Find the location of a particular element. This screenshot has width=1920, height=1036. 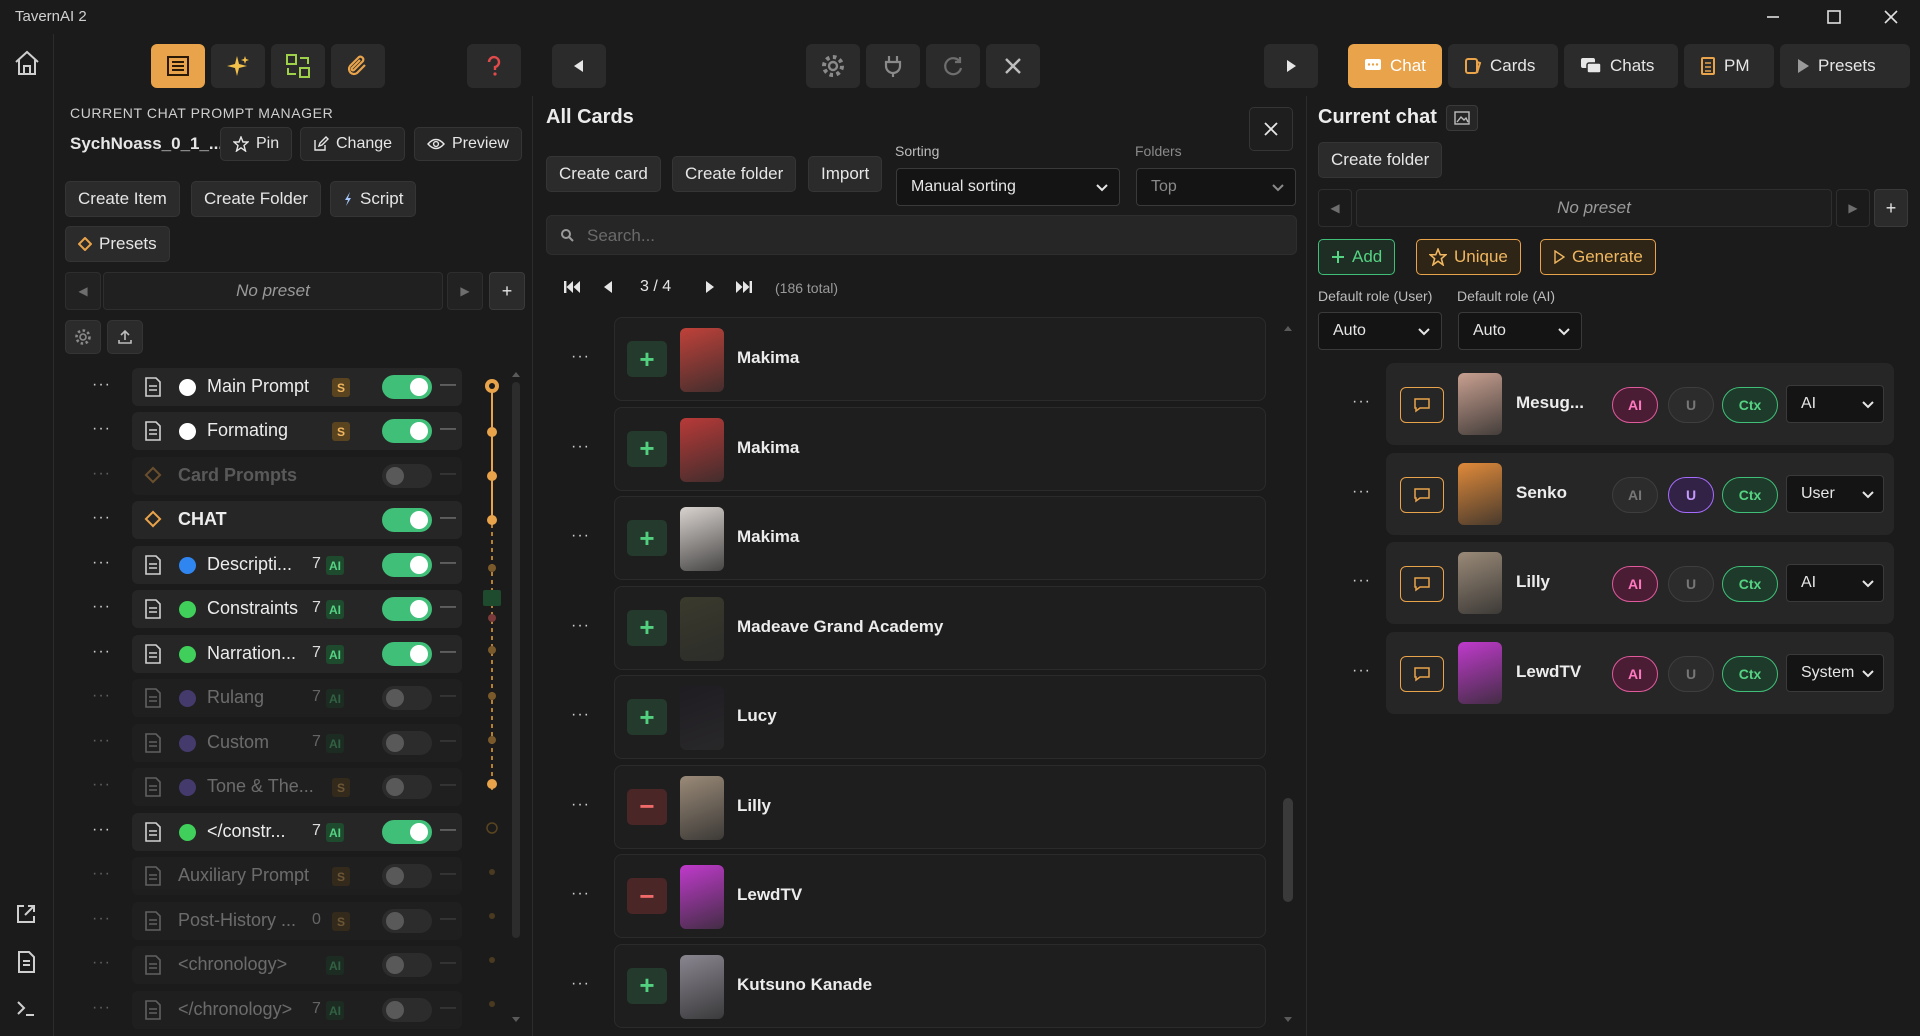

tab-presets: Presets is located at coordinates (1845, 66).